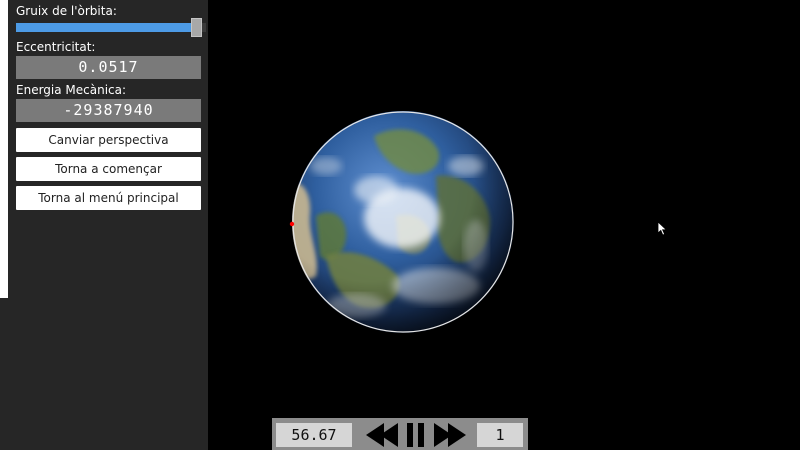  Describe the element at coordinates (383, 435) in the screenshot. I see `rewind-icon` at that location.